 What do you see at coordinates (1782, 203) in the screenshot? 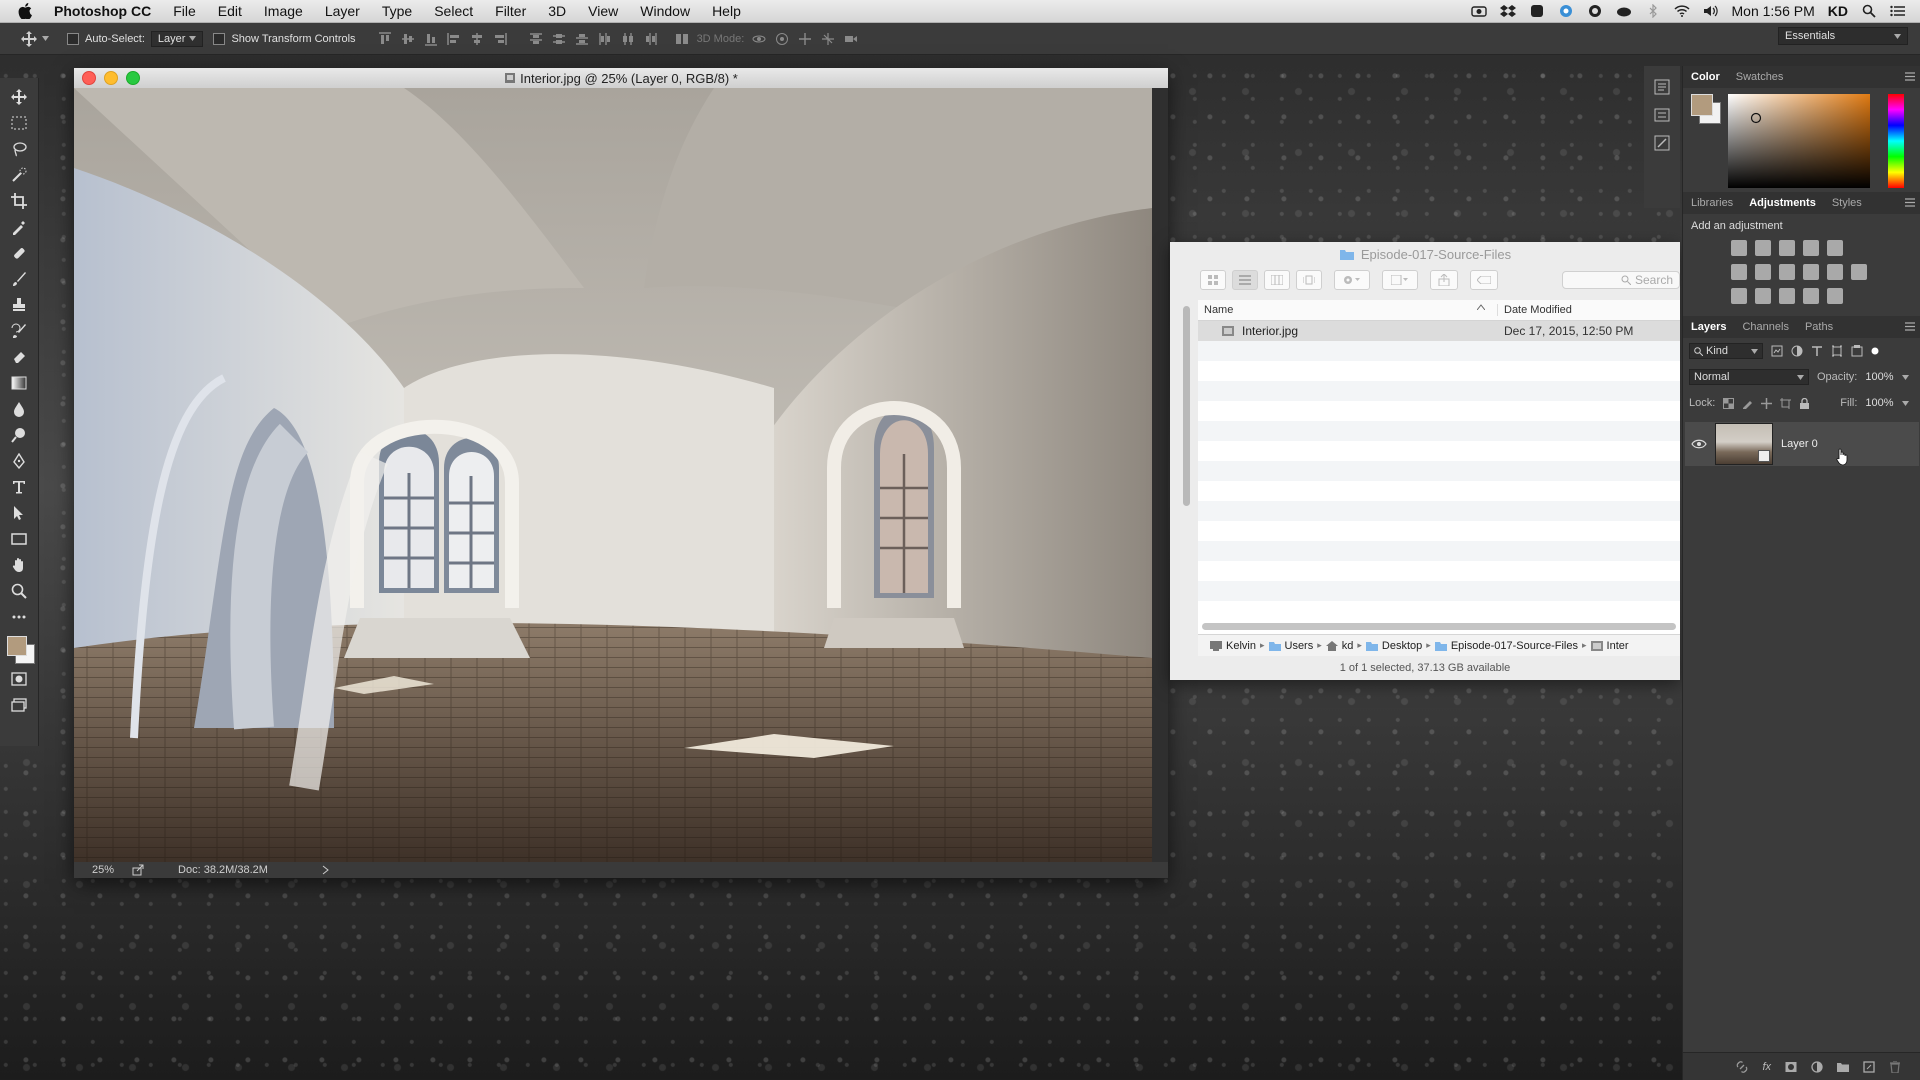
I see `tab-adjustments: Adjustments` at bounding box center [1782, 203].